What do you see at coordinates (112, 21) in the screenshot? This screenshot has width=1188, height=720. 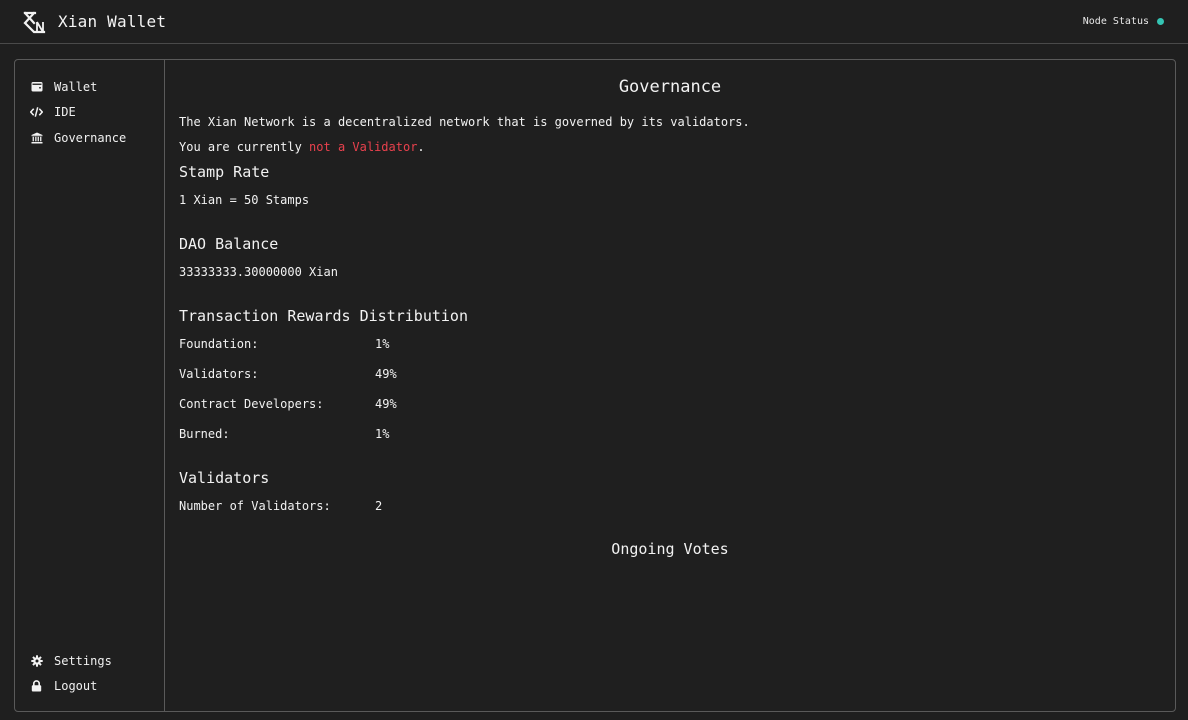 I see `app-title: Xian Wallet` at bounding box center [112, 21].